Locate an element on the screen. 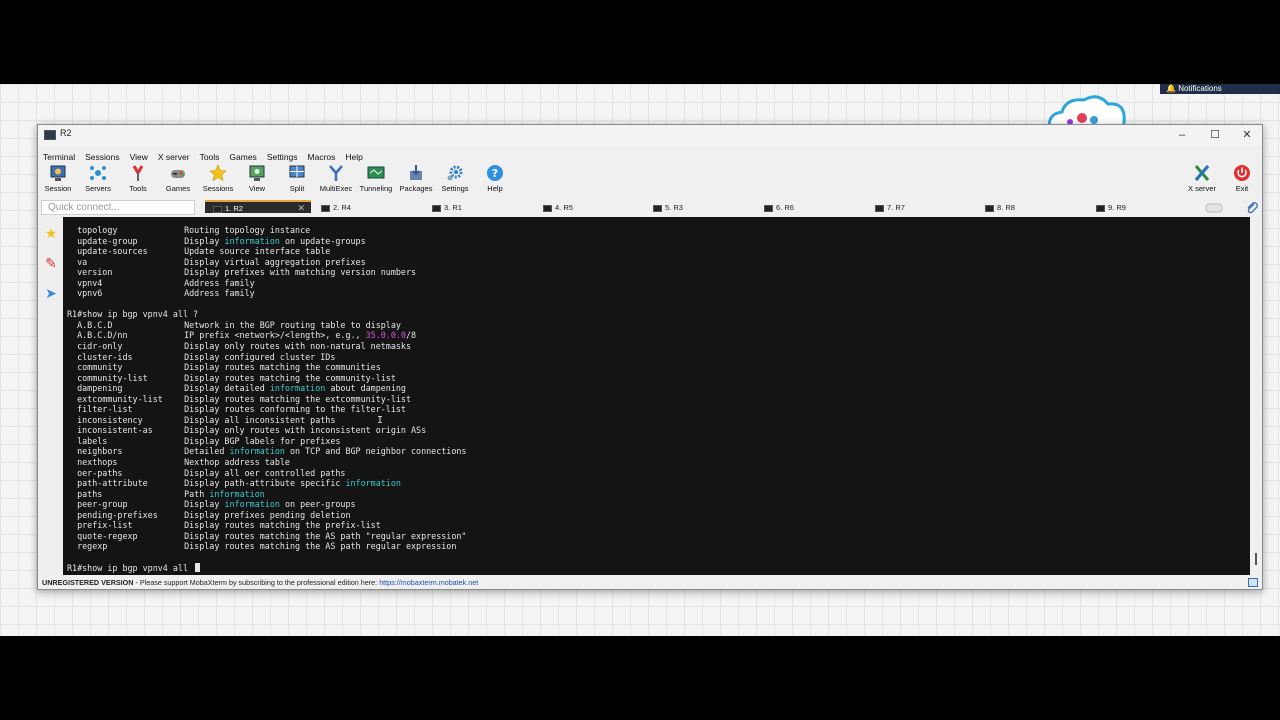 The image size is (1280, 720). command-description: Display routes matching the prefix-list is located at coordinates (282, 525).